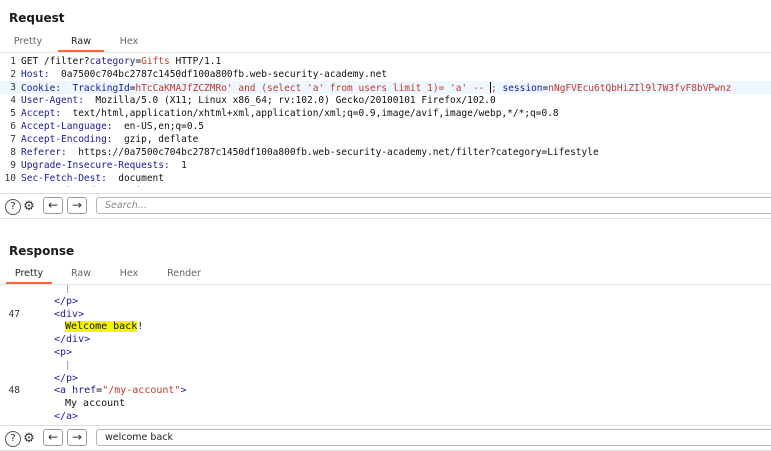 This screenshot has height=451, width=771. What do you see at coordinates (385, 44) in the screenshot?
I see `request-tabs: Pretty Raw Hex` at bounding box center [385, 44].